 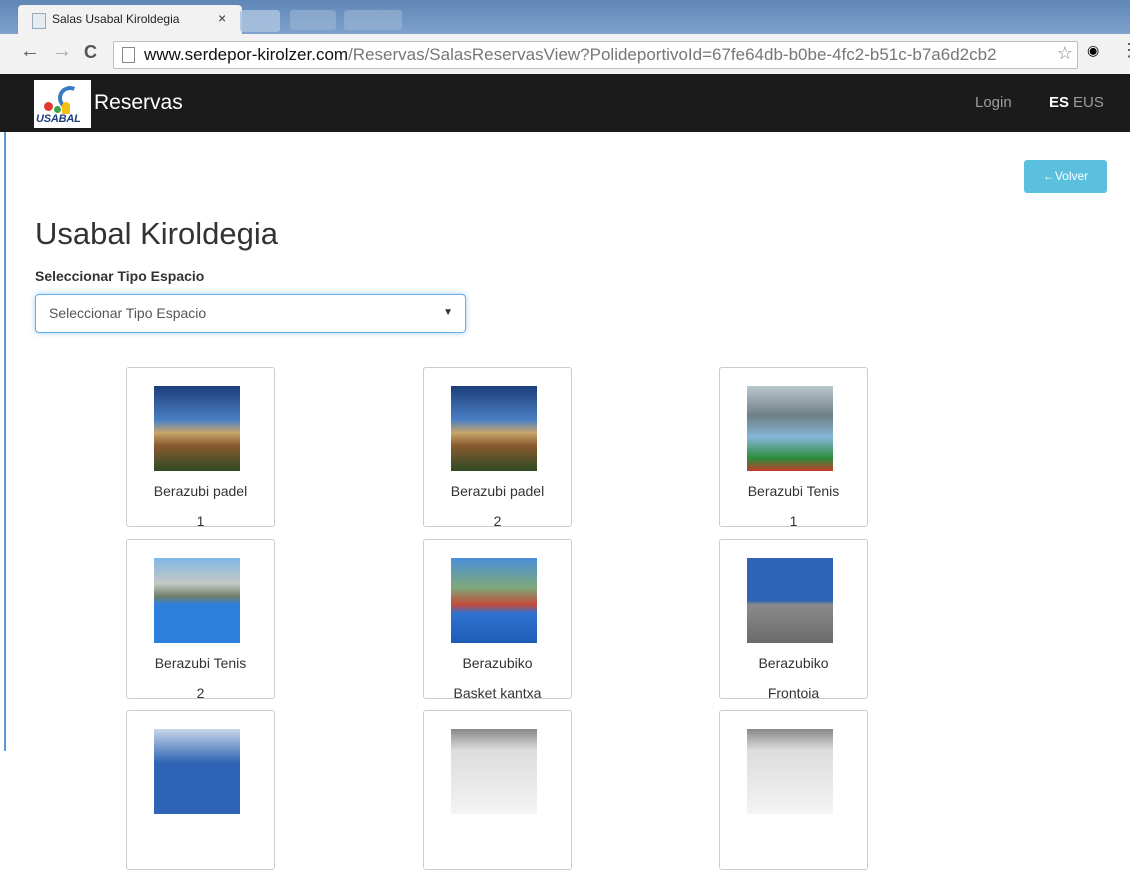 I want to click on space-card: Berazubi padel 1, so click(x=200, y=448).